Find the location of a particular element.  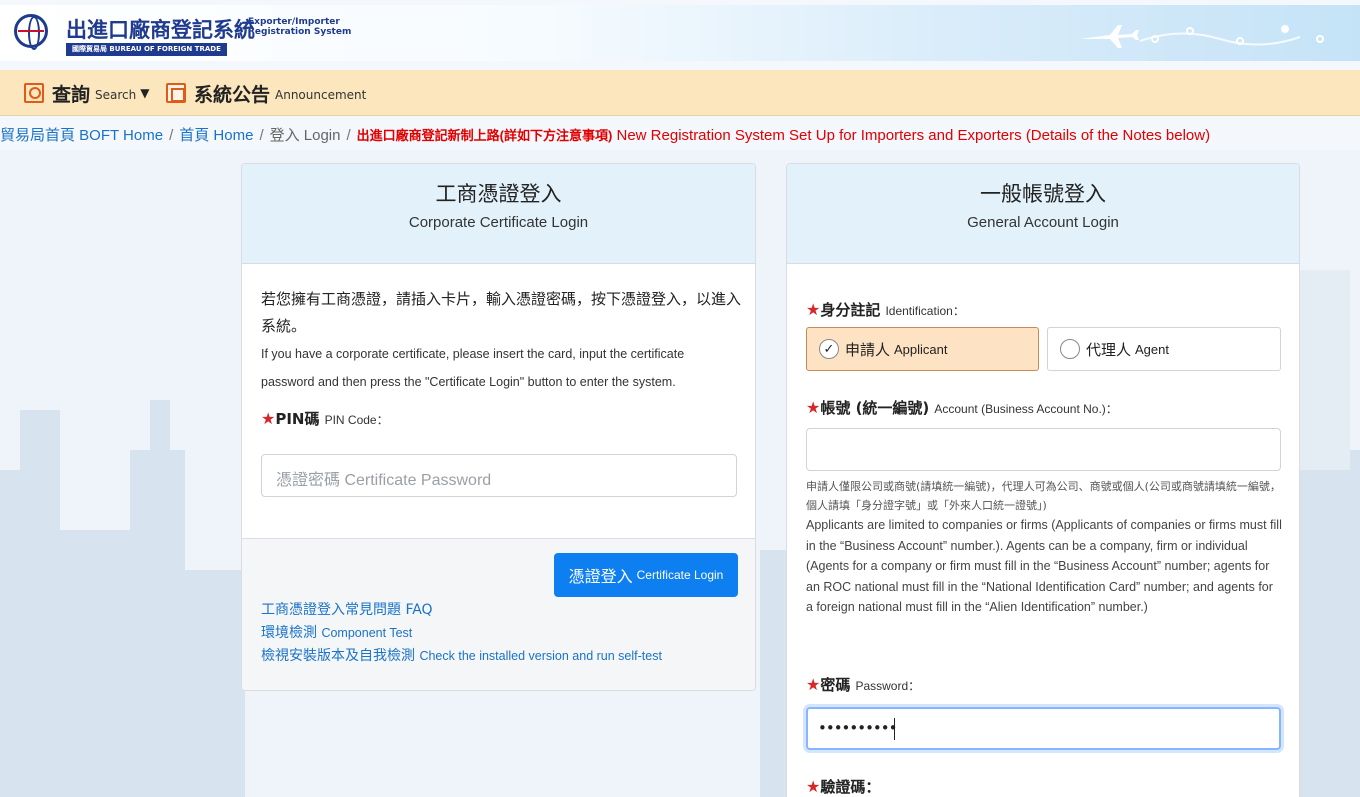

main-nav: 查詢 Search ▼ 系統公告 Announcement is located at coordinates (680, 93).